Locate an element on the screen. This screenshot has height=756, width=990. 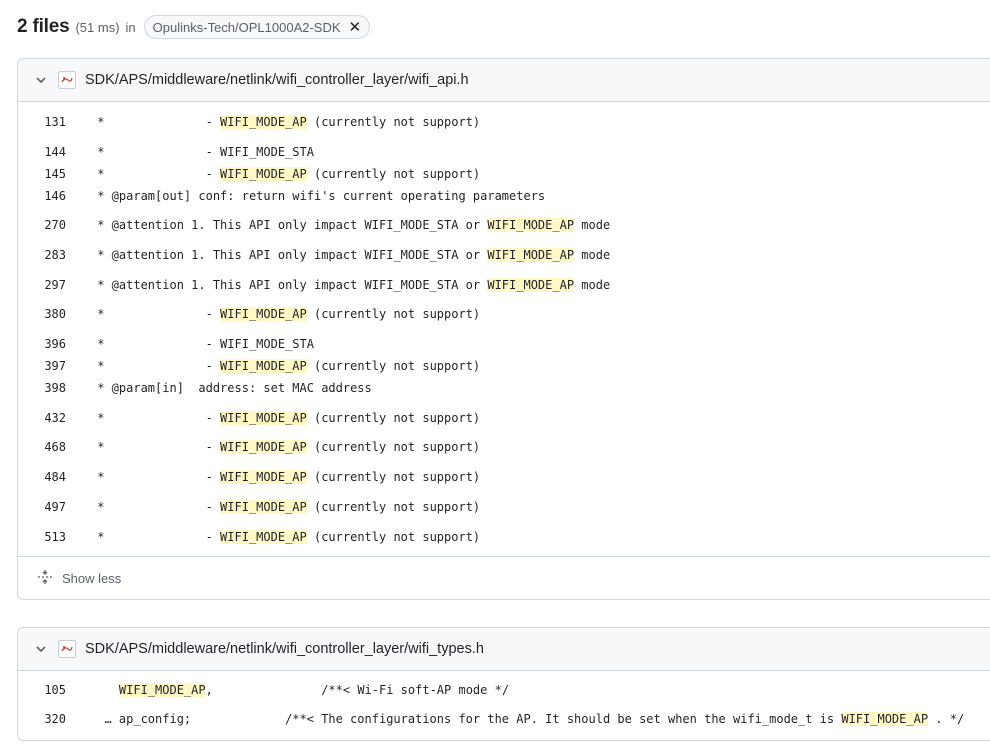
line-number: 396 is located at coordinates (42, 344).